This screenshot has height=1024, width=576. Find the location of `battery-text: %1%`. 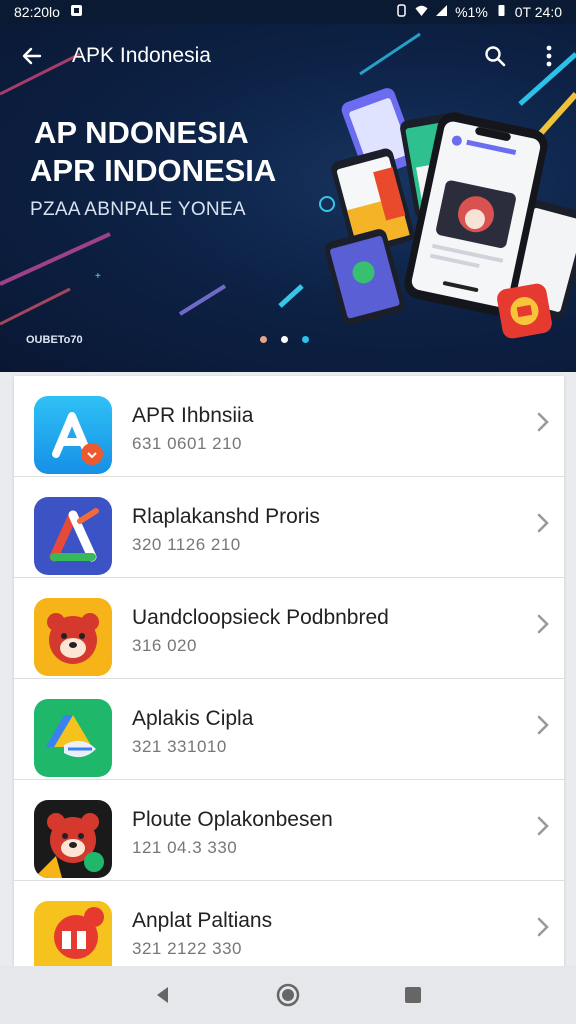

battery-text: %1% is located at coordinates (471, 12).